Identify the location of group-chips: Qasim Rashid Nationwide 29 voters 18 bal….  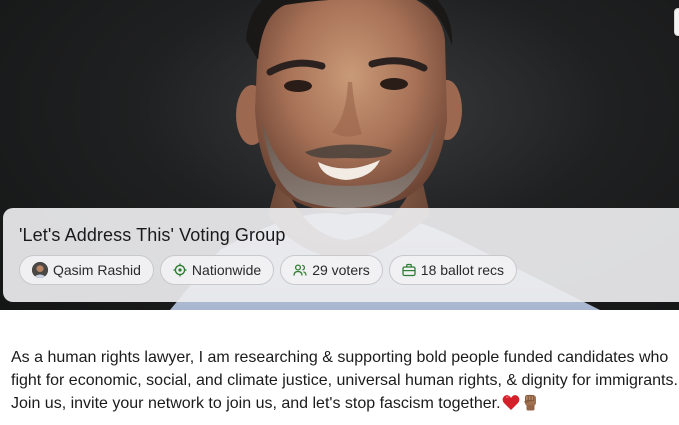
(268, 270).